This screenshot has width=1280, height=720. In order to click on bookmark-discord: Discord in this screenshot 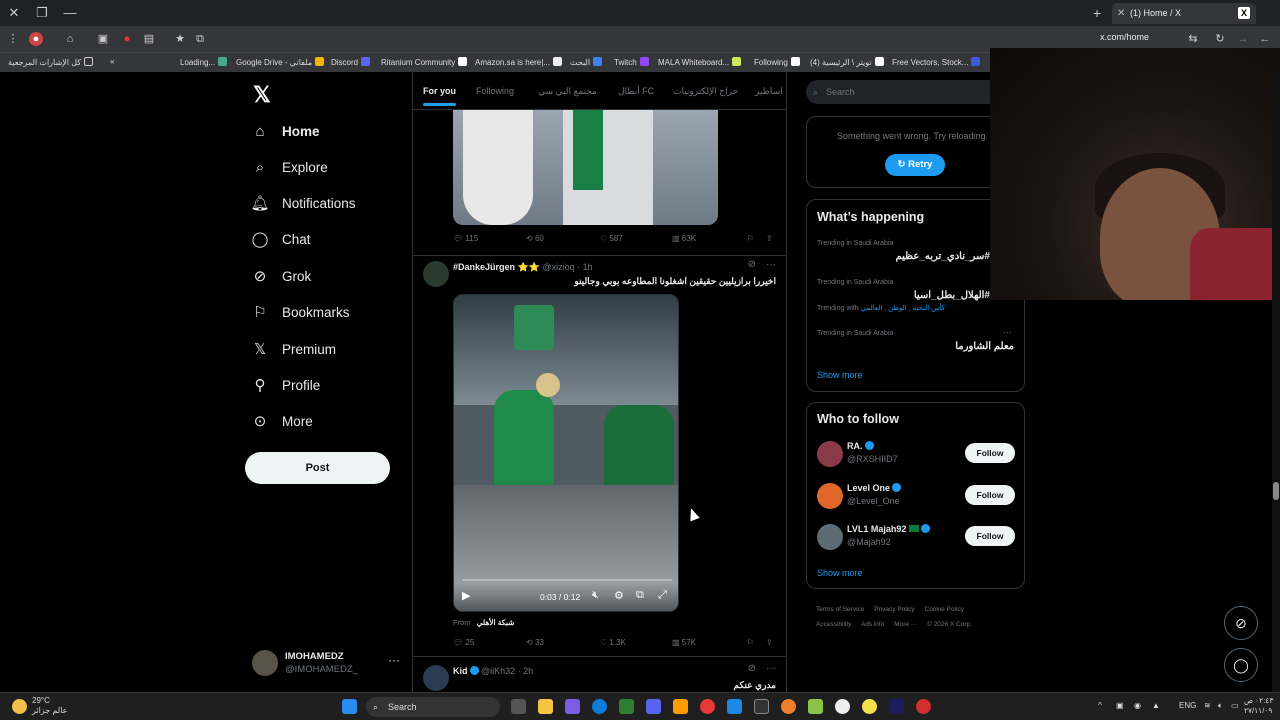, I will do `click(351, 62)`.